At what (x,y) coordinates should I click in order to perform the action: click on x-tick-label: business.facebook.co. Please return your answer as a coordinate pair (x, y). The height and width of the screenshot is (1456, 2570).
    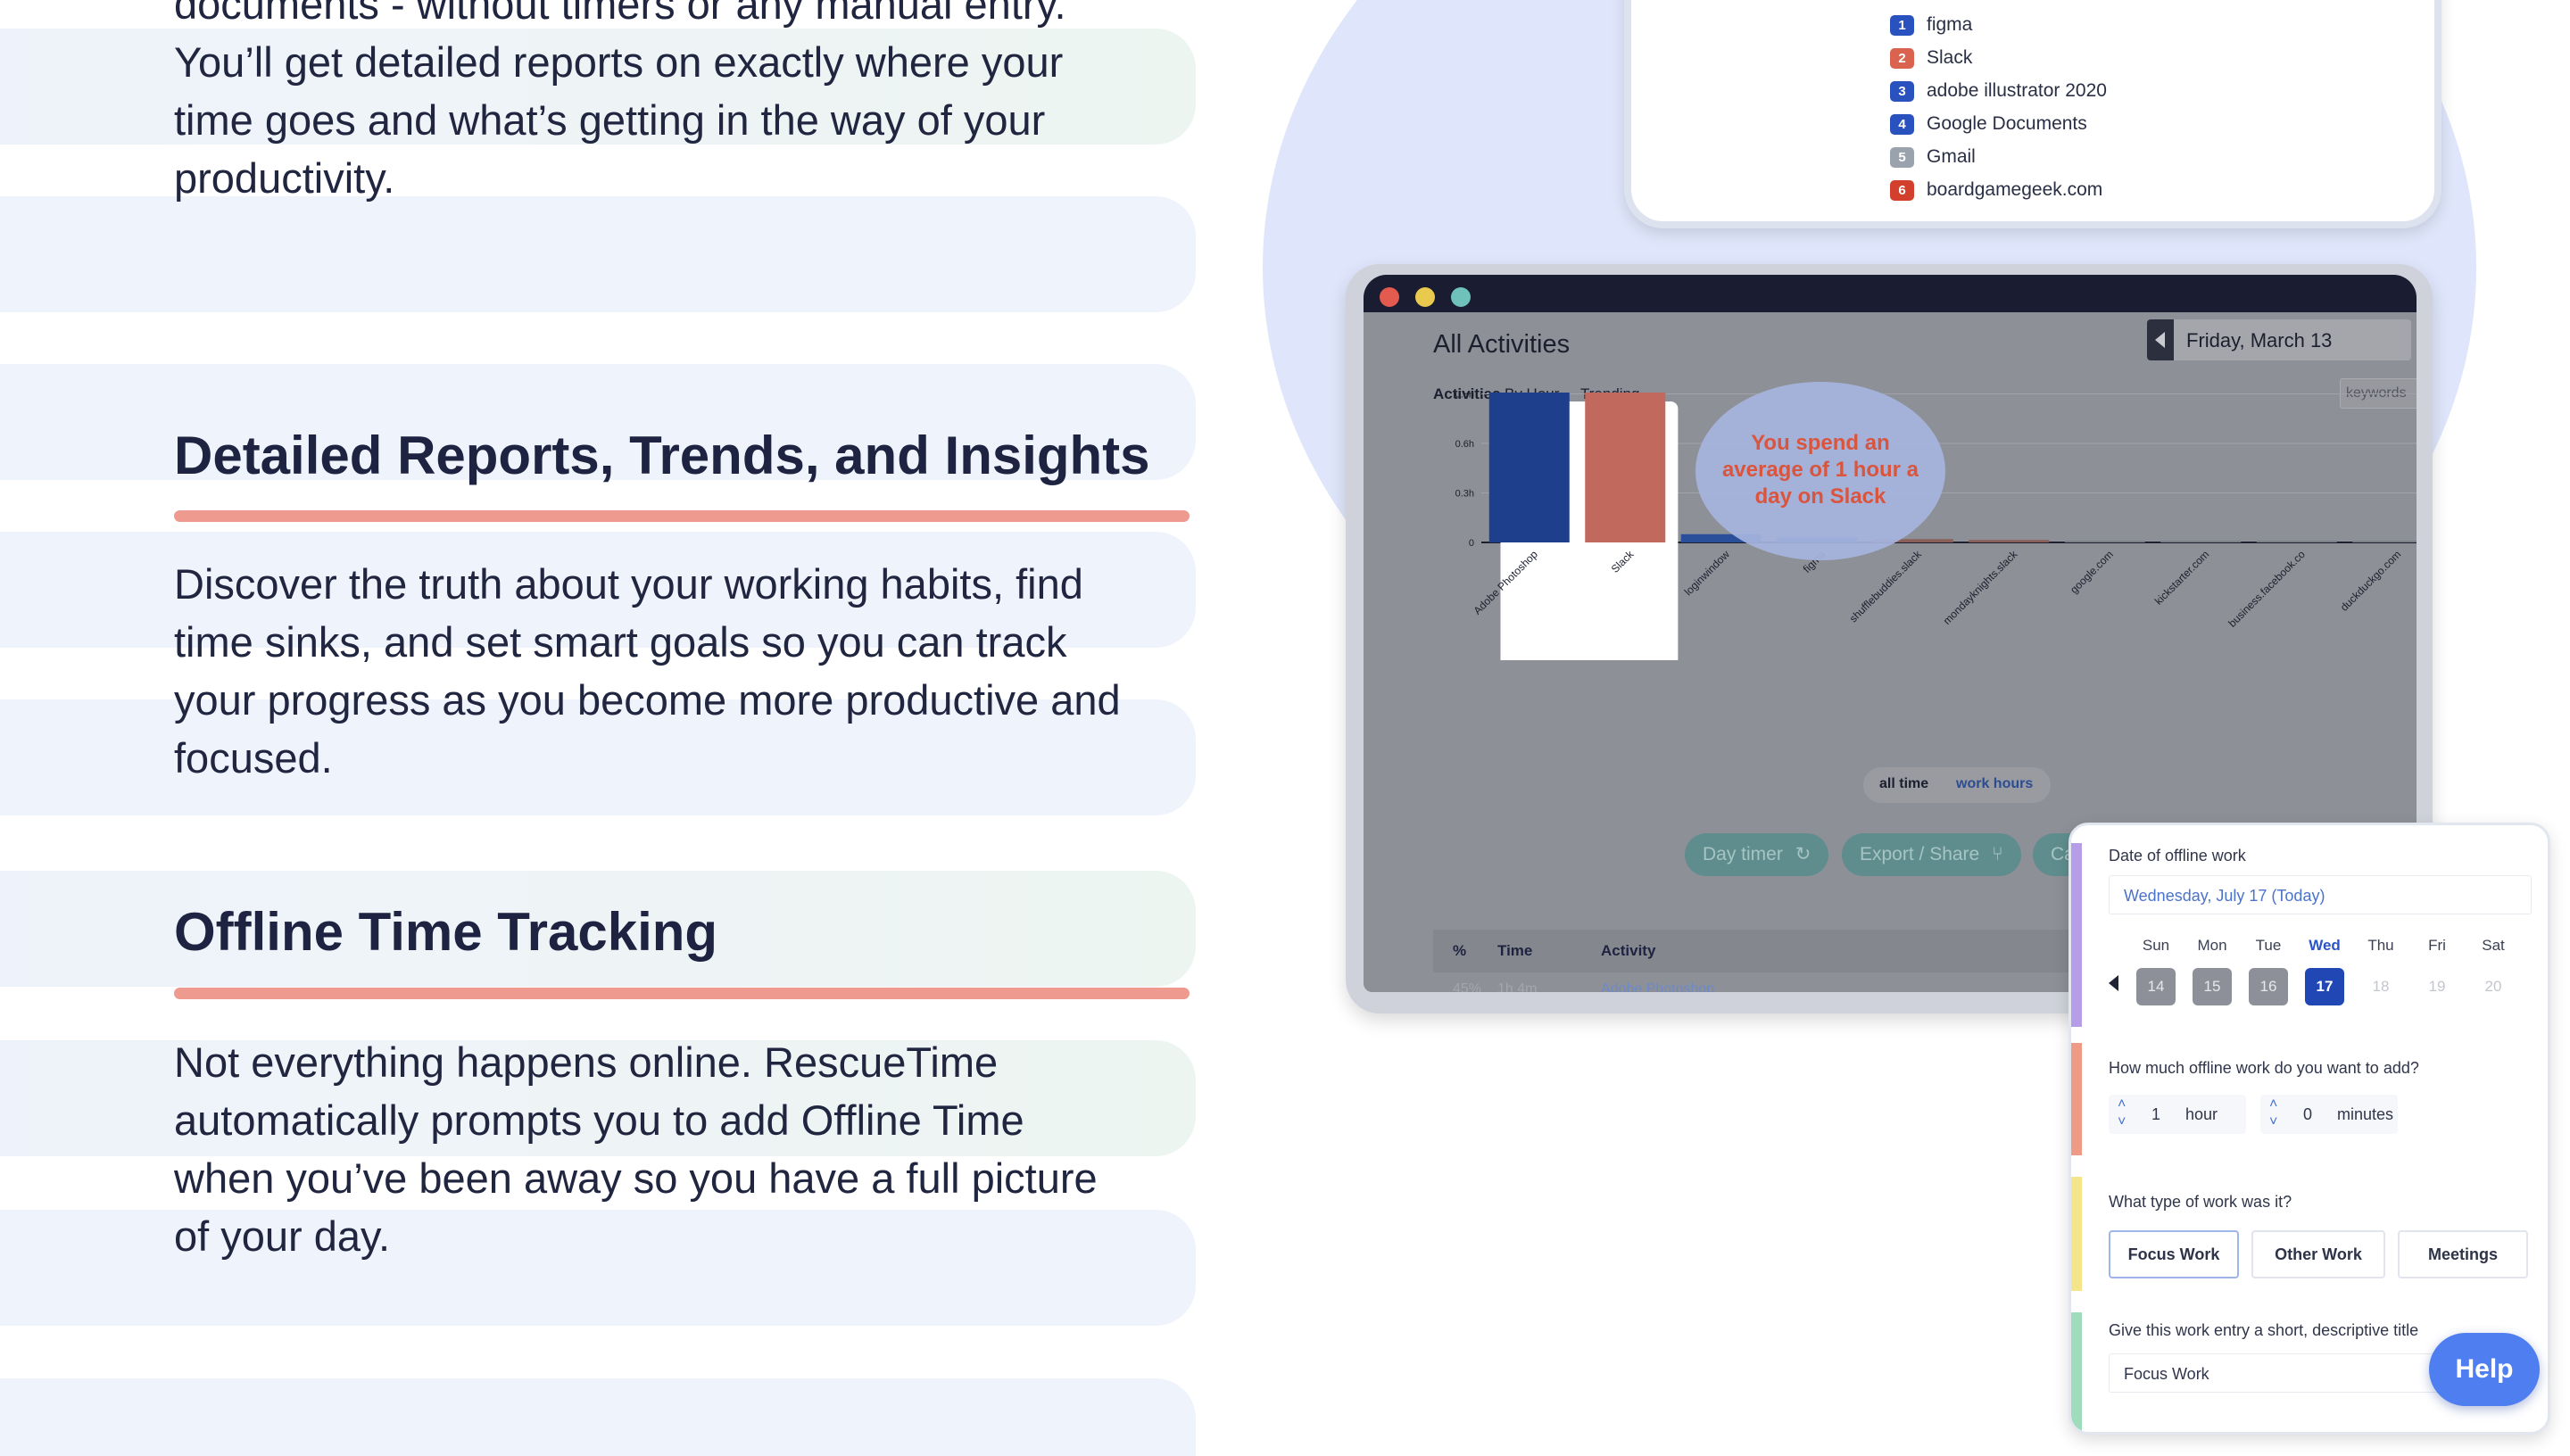
    Looking at the image, I should click on (2267, 589).